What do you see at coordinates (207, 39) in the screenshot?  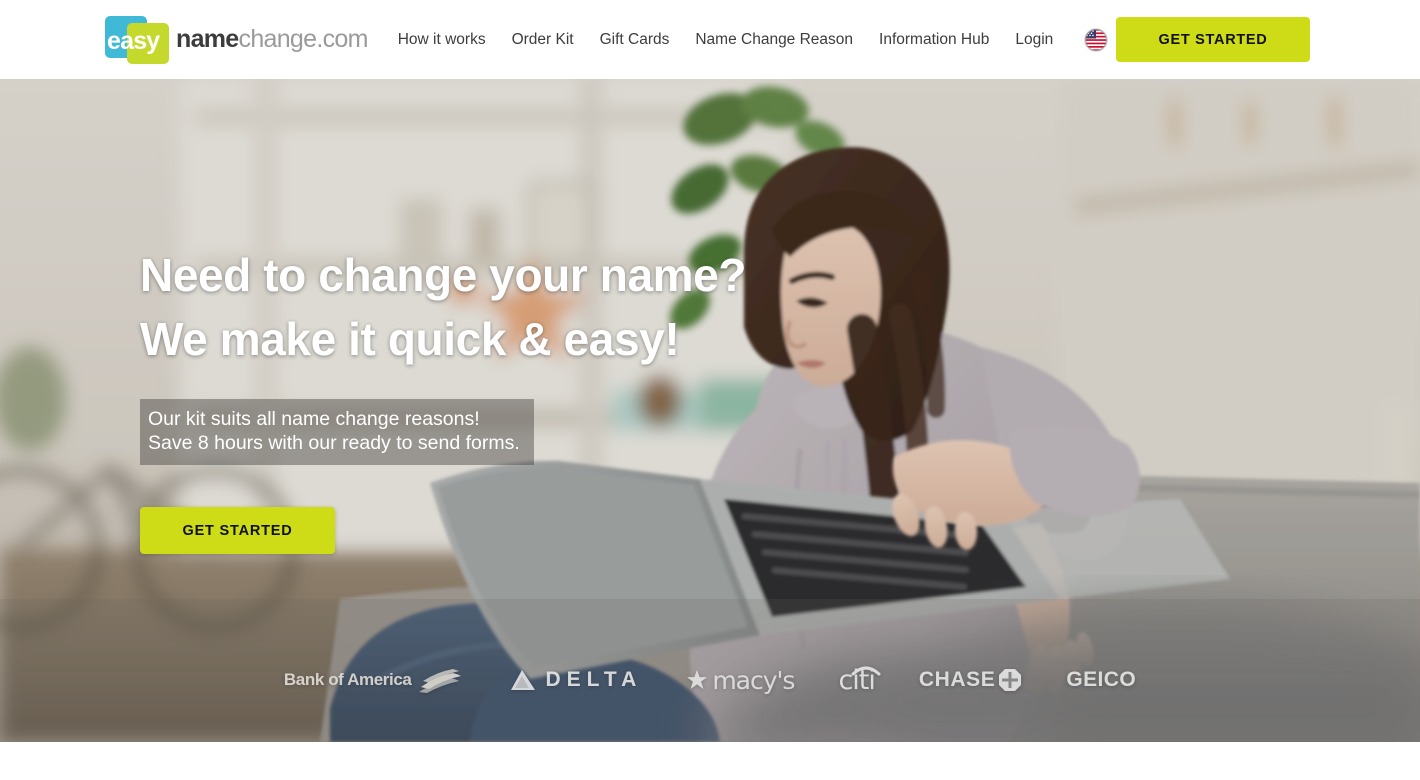 I see `logo-word-bold: name` at bounding box center [207, 39].